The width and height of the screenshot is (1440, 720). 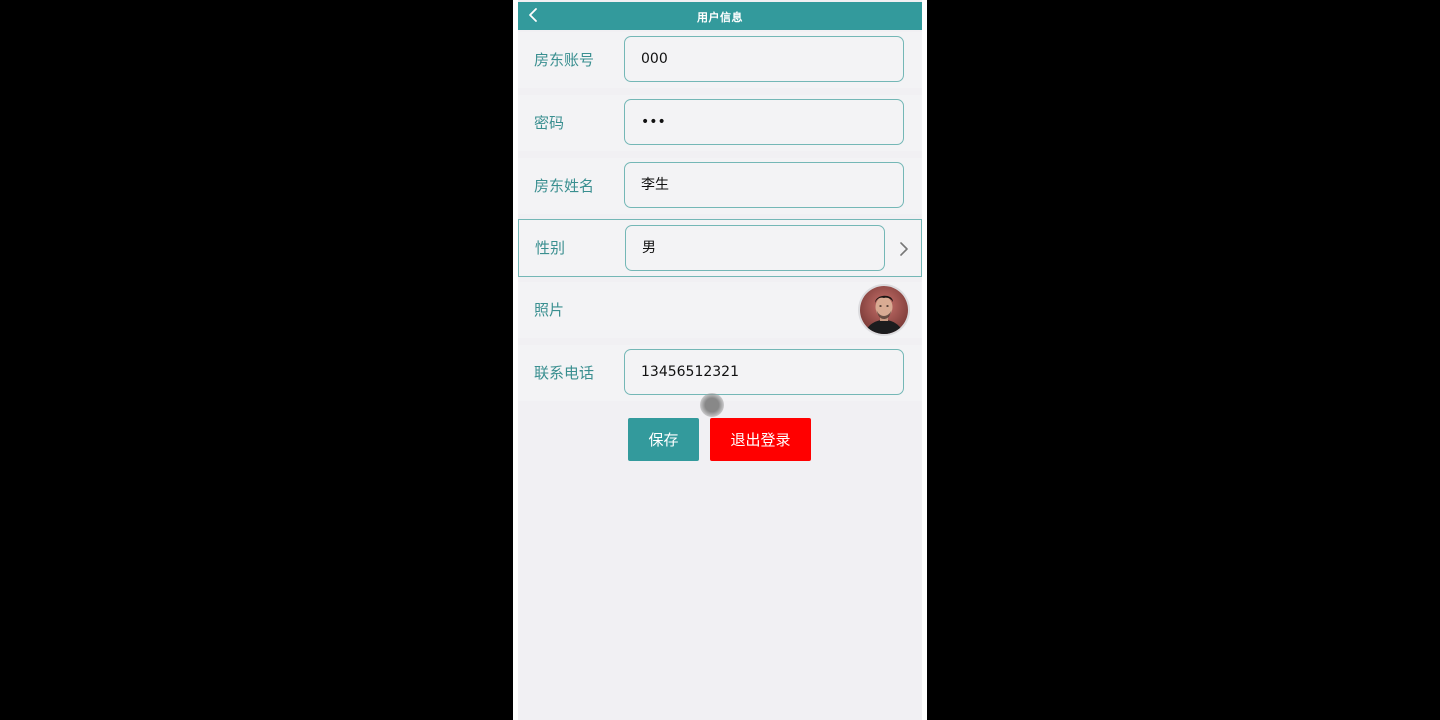 What do you see at coordinates (924, 360) in the screenshot?
I see `frame-edge` at bounding box center [924, 360].